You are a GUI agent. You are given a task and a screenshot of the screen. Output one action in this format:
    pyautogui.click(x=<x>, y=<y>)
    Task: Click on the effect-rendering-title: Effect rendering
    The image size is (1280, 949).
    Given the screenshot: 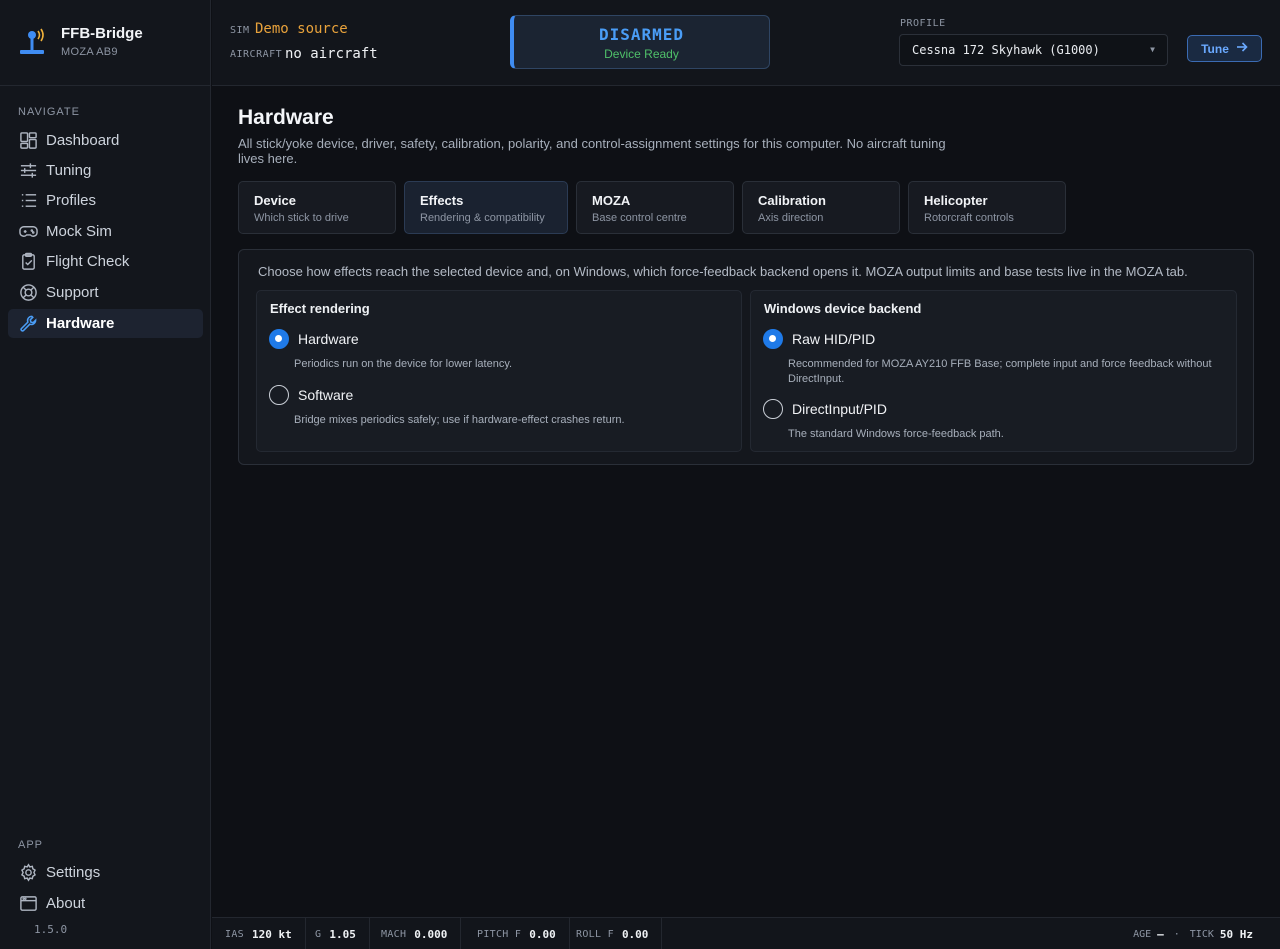 What is the action you would take?
    pyautogui.click(x=320, y=308)
    